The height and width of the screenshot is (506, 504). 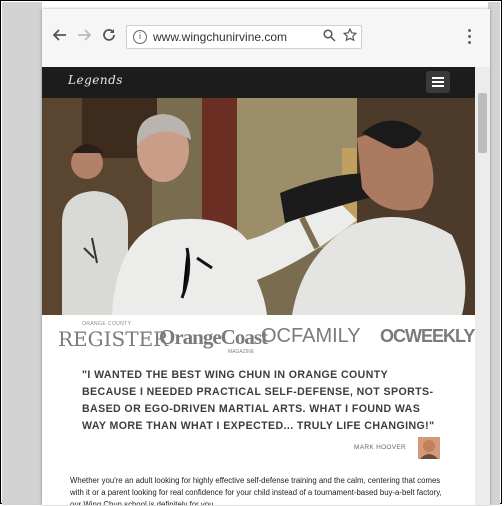 I want to click on forward-button, so click(x=84, y=37).